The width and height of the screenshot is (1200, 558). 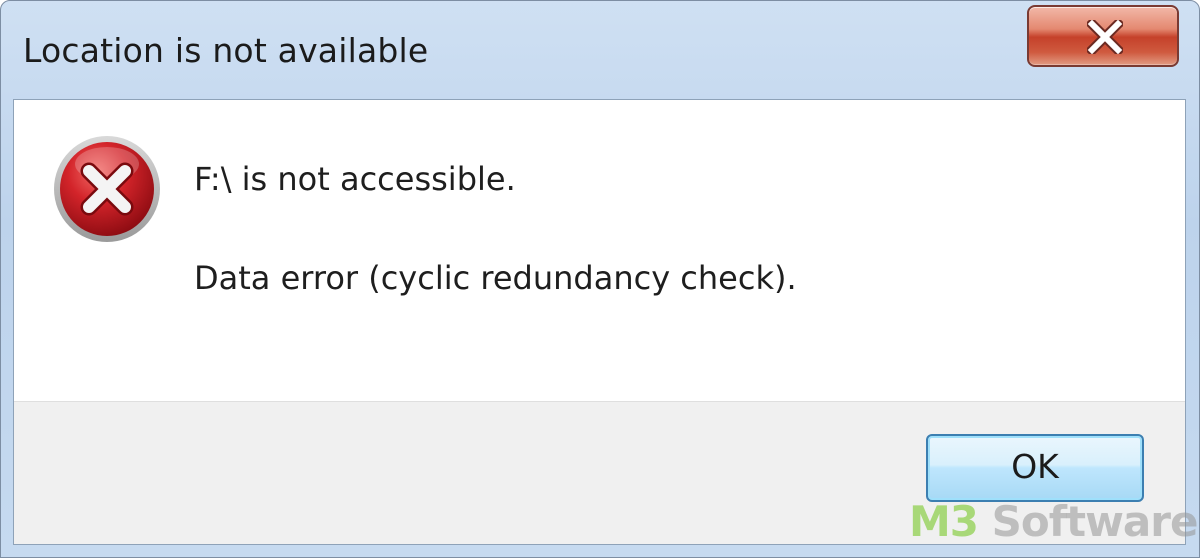 What do you see at coordinates (107, 189) in the screenshot?
I see `error-icon` at bounding box center [107, 189].